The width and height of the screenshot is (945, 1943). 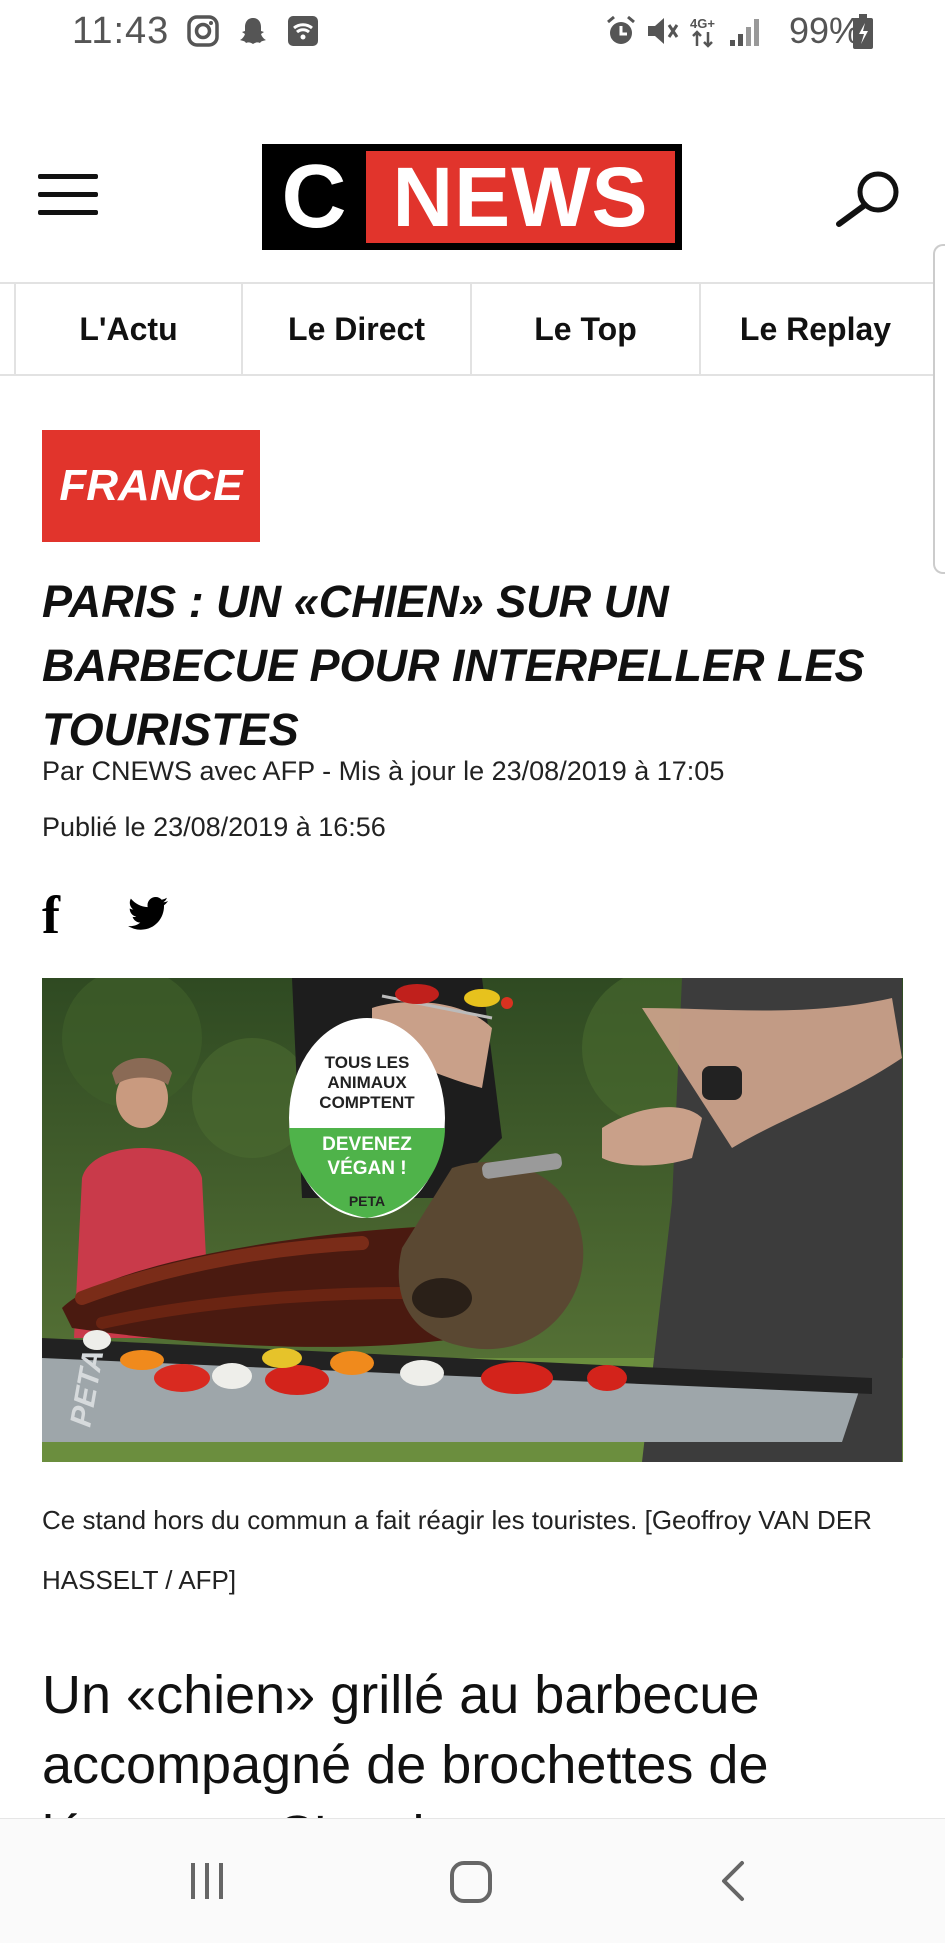 What do you see at coordinates (366, 1168) in the screenshot?
I see `sign-green-line-2: VÉGAN !` at bounding box center [366, 1168].